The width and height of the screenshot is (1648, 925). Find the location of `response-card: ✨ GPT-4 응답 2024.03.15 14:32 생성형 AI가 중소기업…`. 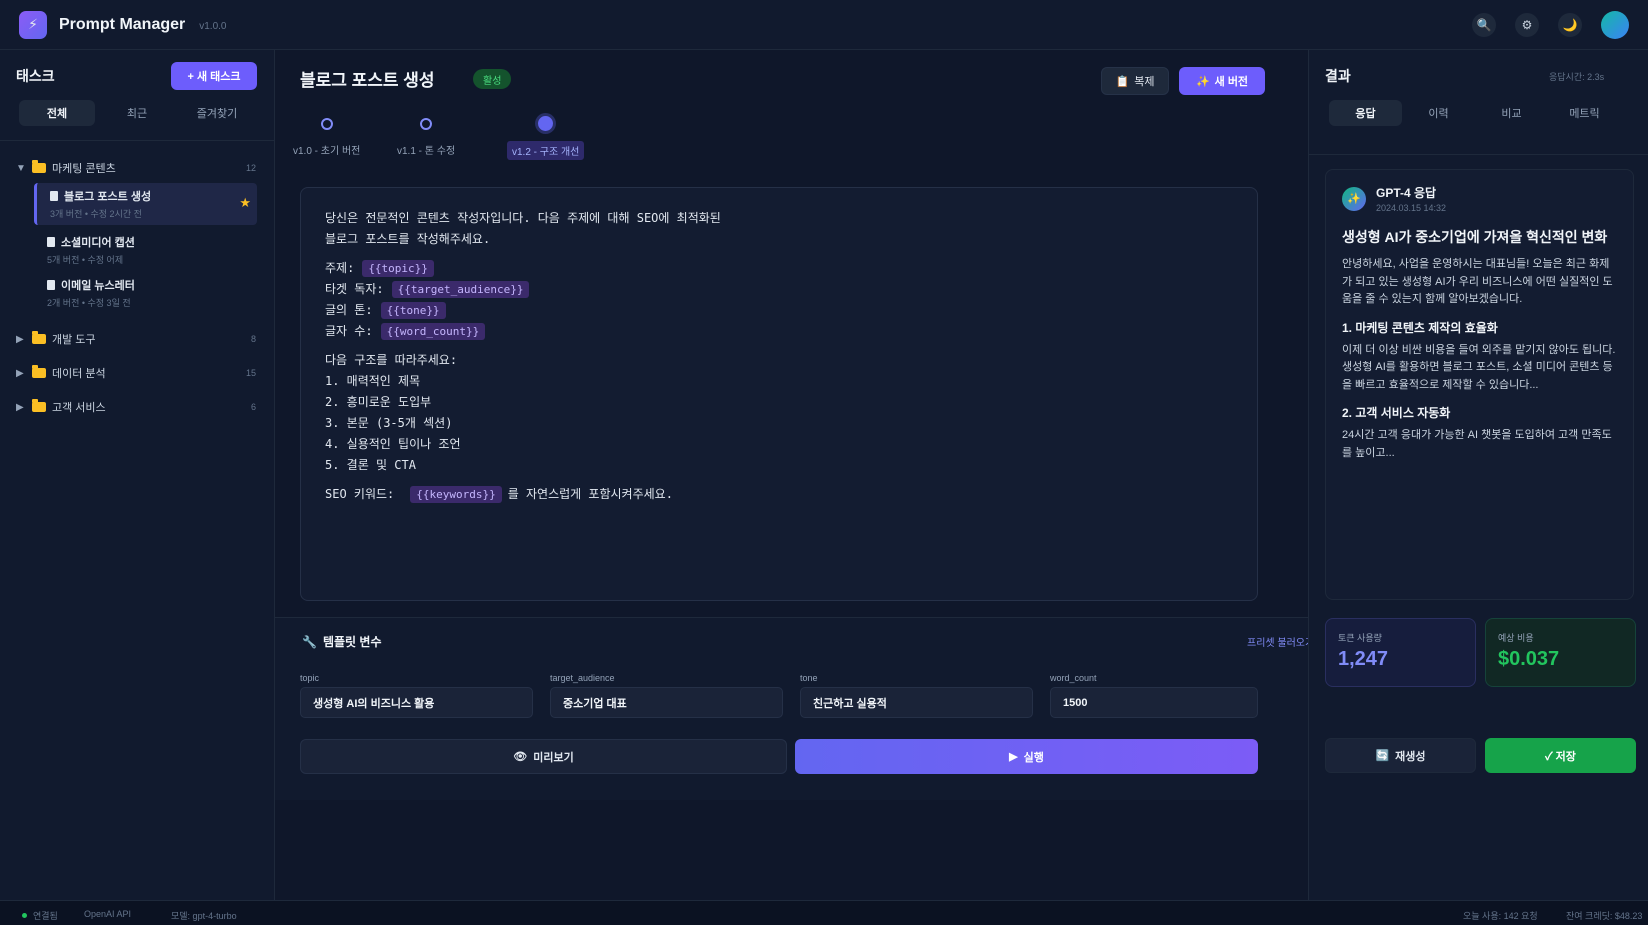

response-card: ✨ GPT-4 응답 2024.03.15 14:32 생성형 AI가 중소기업… is located at coordinates (1479, 384).